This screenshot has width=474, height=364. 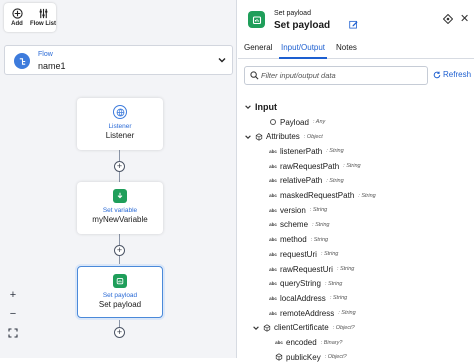 What do you see at coordinates (303, 58) in the screenshot?
I see `active-tab-indicator` at bounding box center [303, 58].